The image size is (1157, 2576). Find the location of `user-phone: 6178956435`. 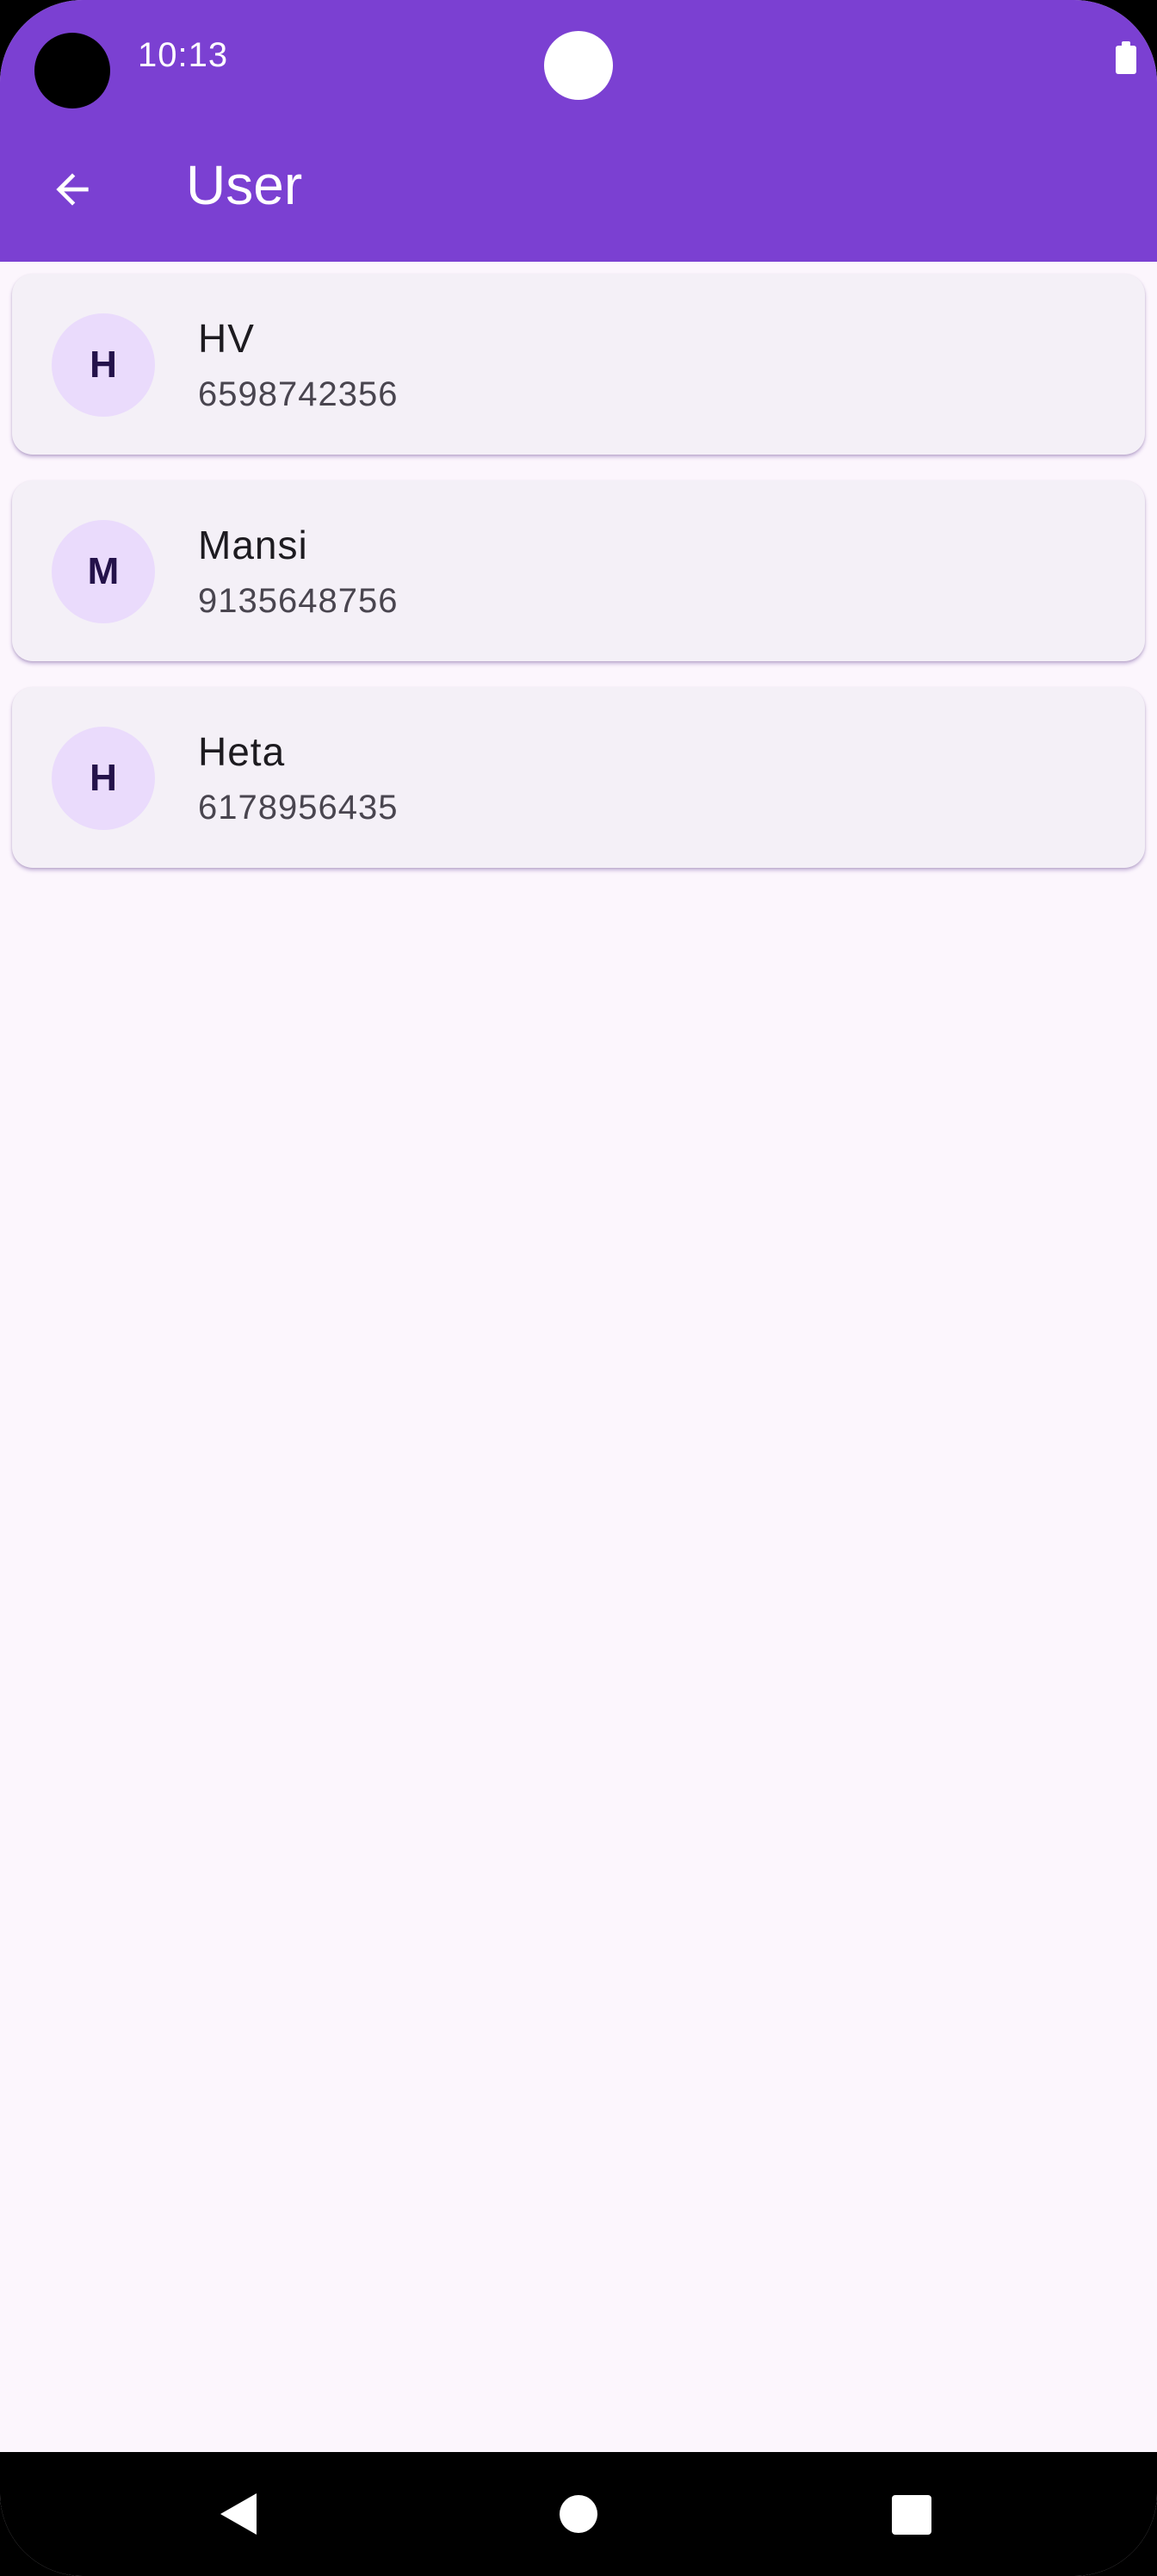

user-phone: 6178956435 is located at coordinates (298, 808).